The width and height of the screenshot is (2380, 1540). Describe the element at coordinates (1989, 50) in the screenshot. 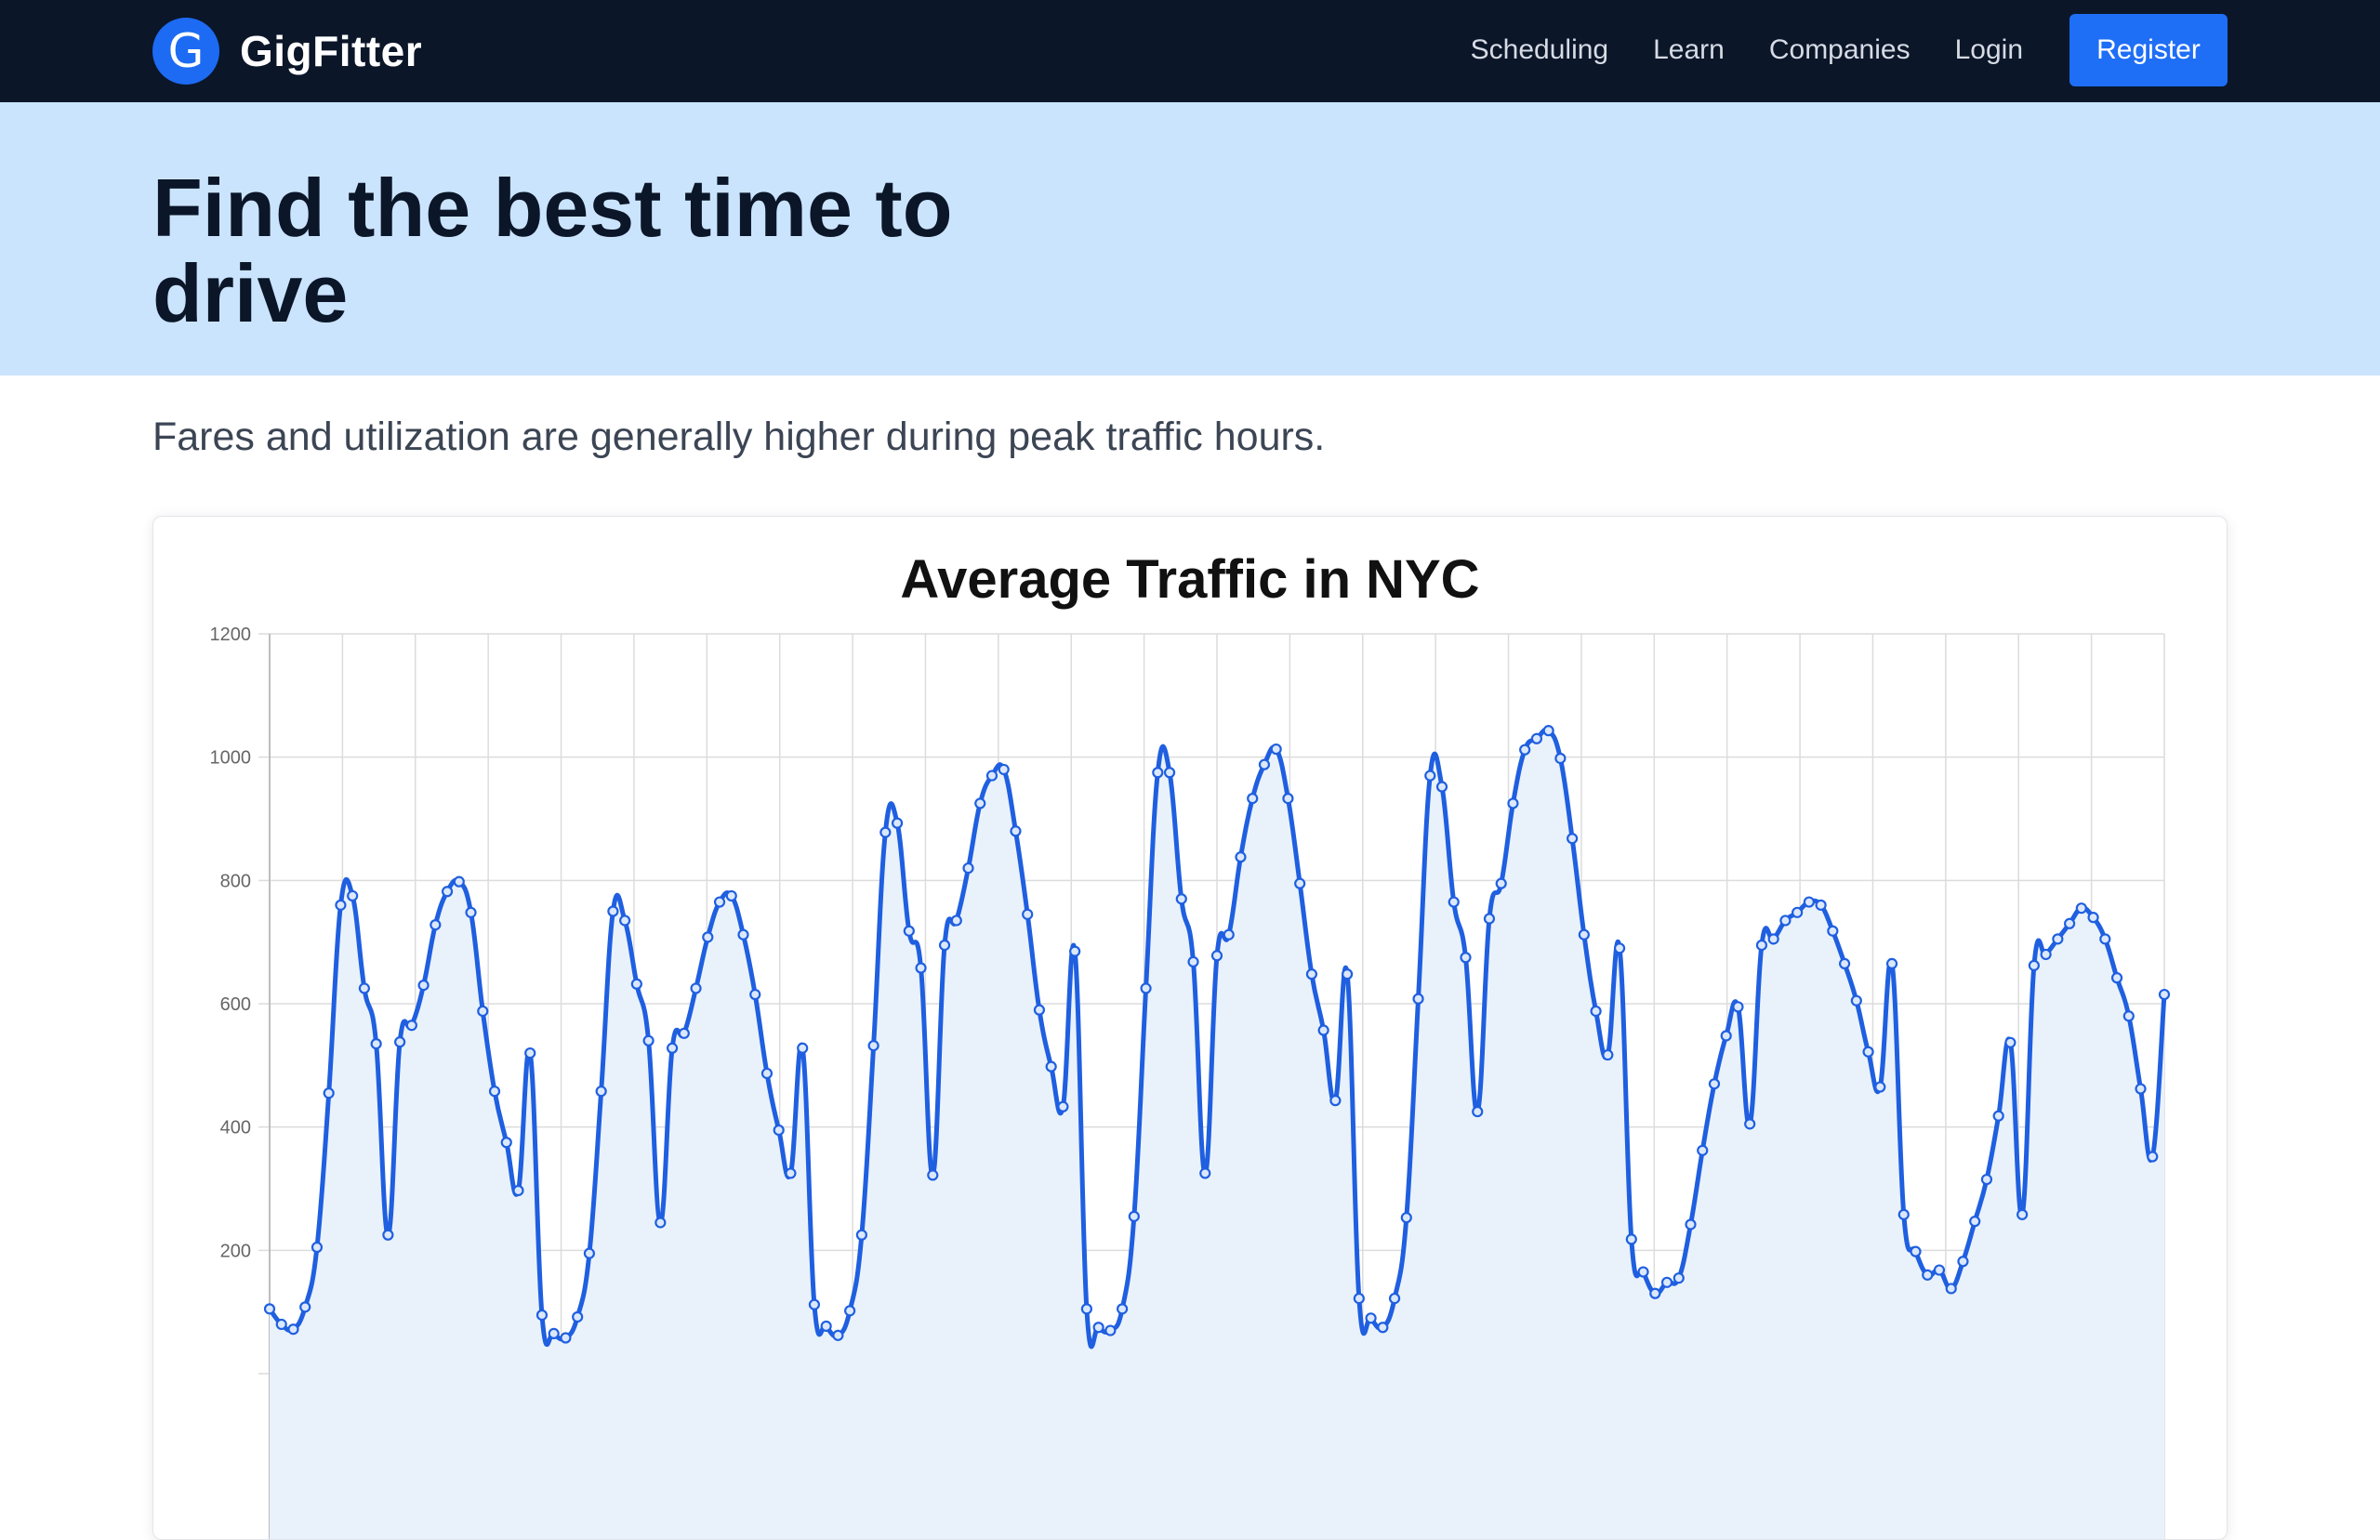

I see `nav-link-login: Login` at that location.